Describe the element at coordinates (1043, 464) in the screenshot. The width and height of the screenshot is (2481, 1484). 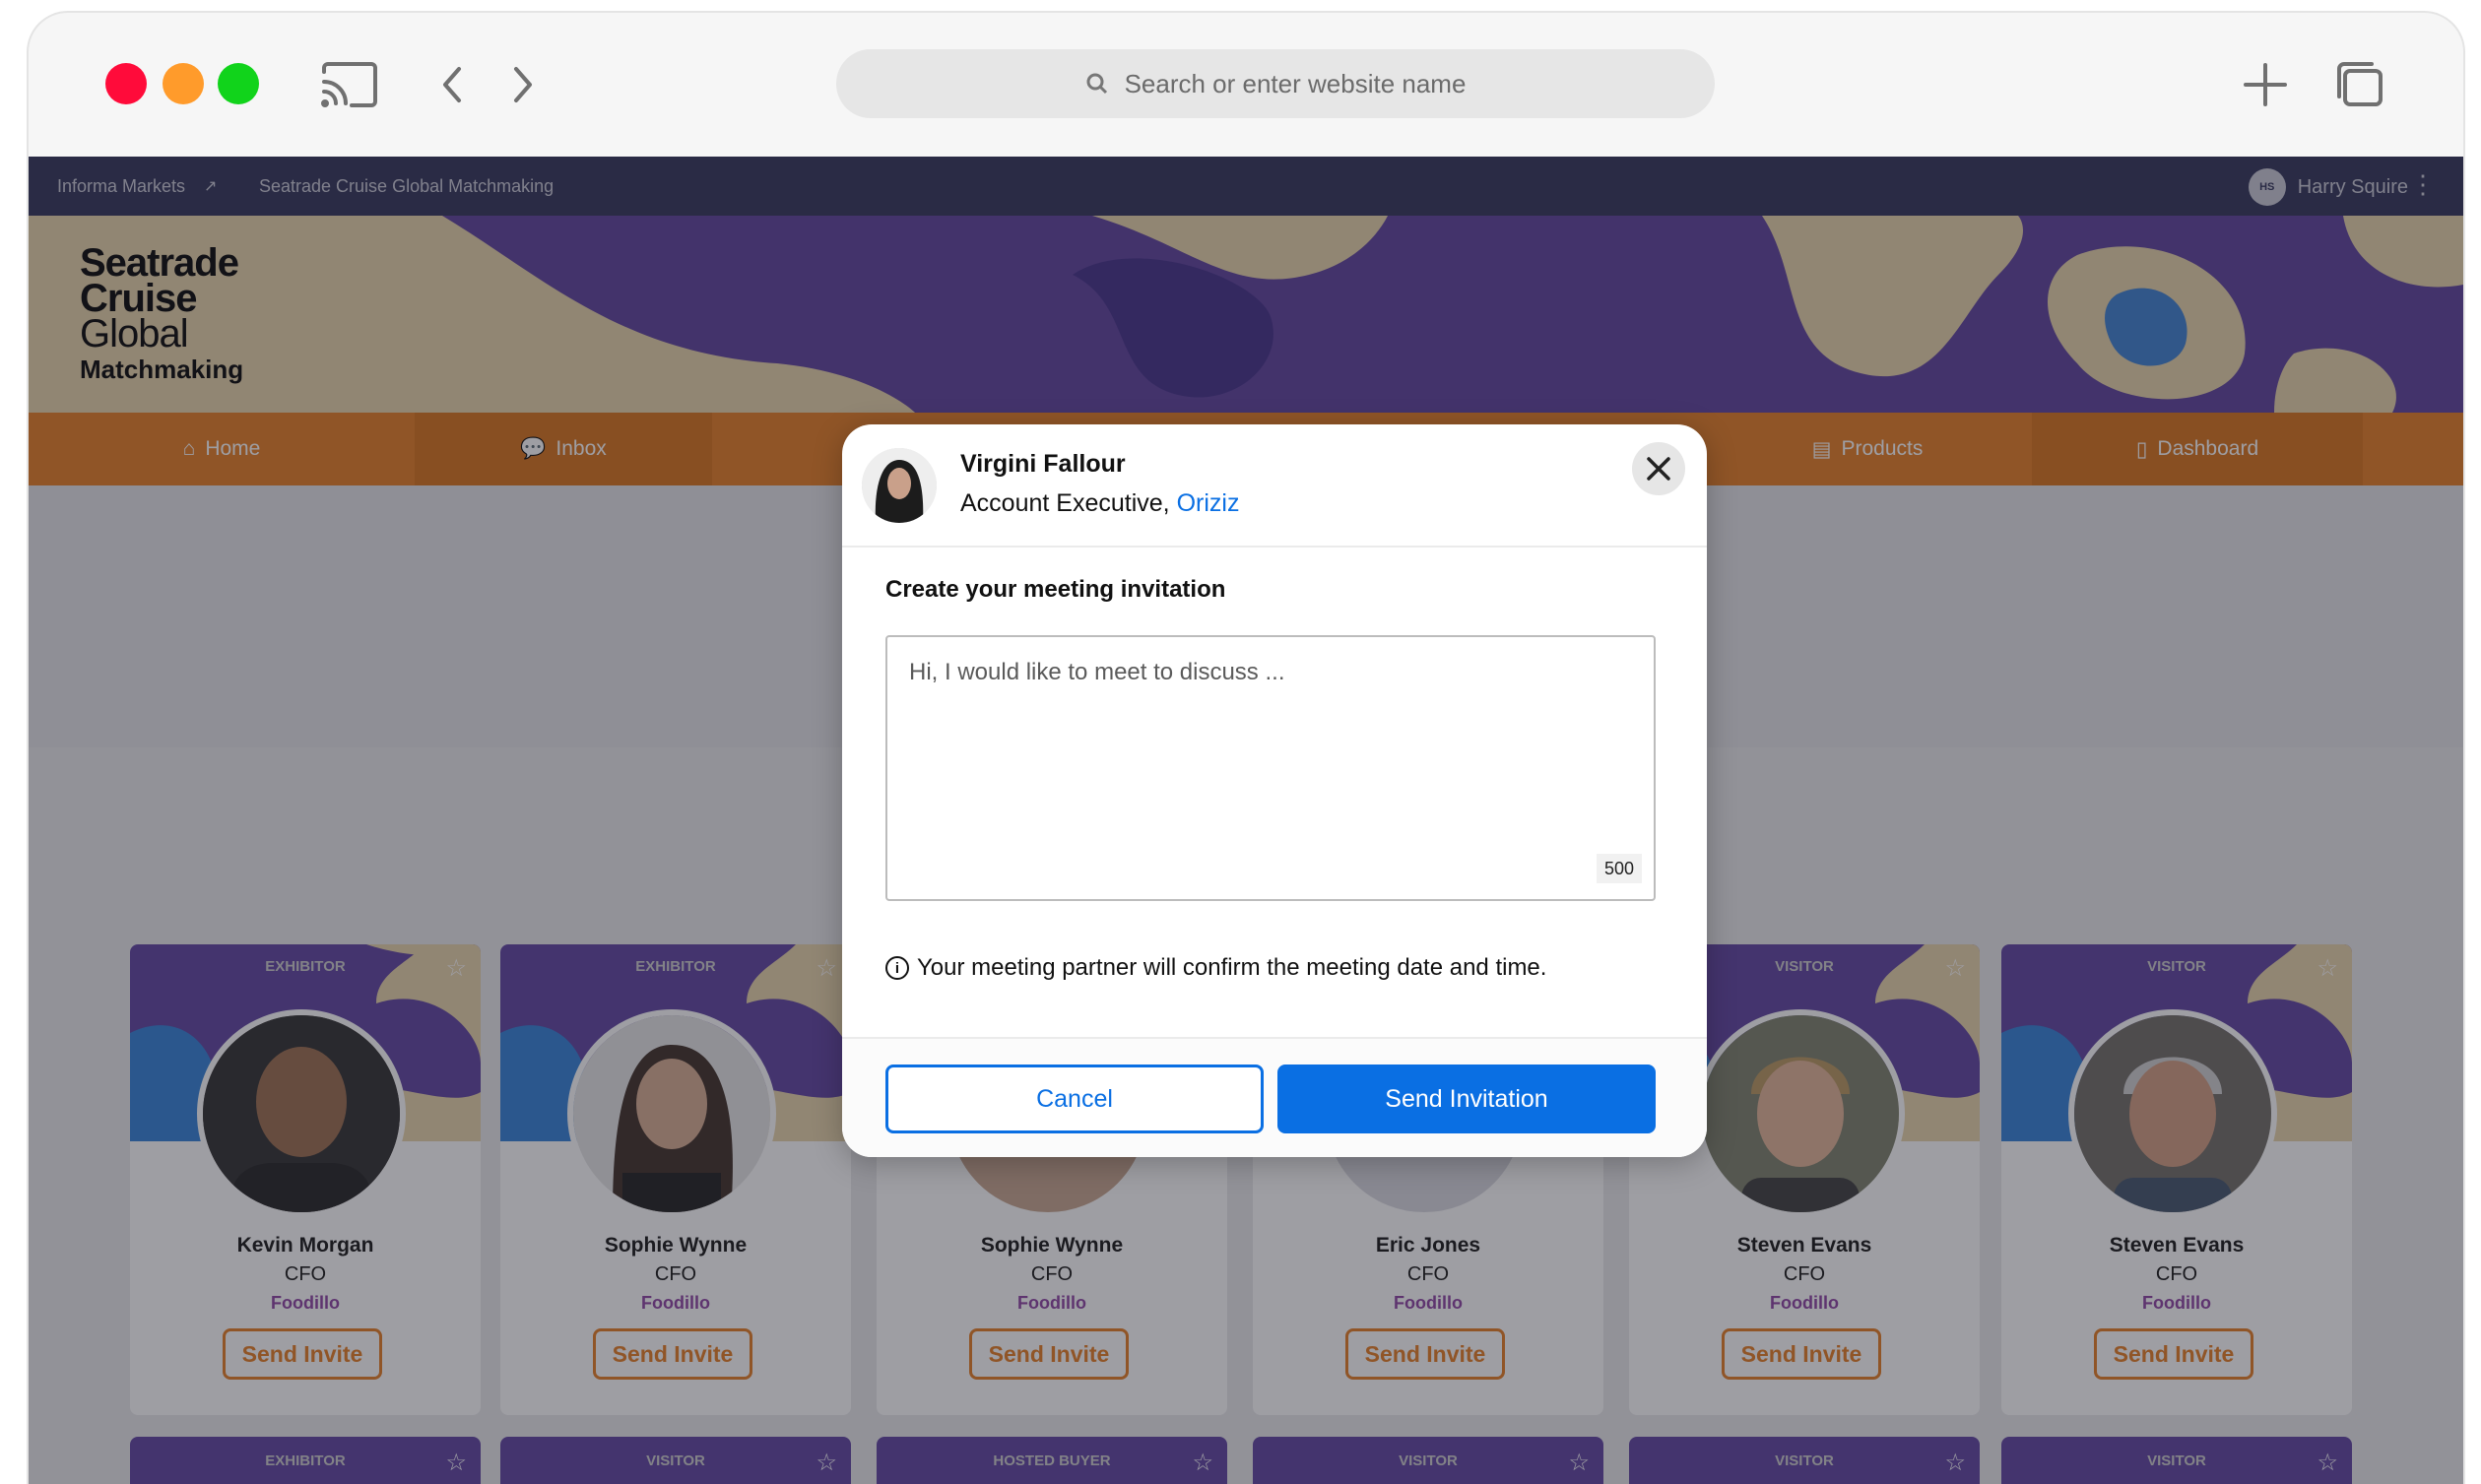
I see `contact-name: Virgini Fallour` at that location.